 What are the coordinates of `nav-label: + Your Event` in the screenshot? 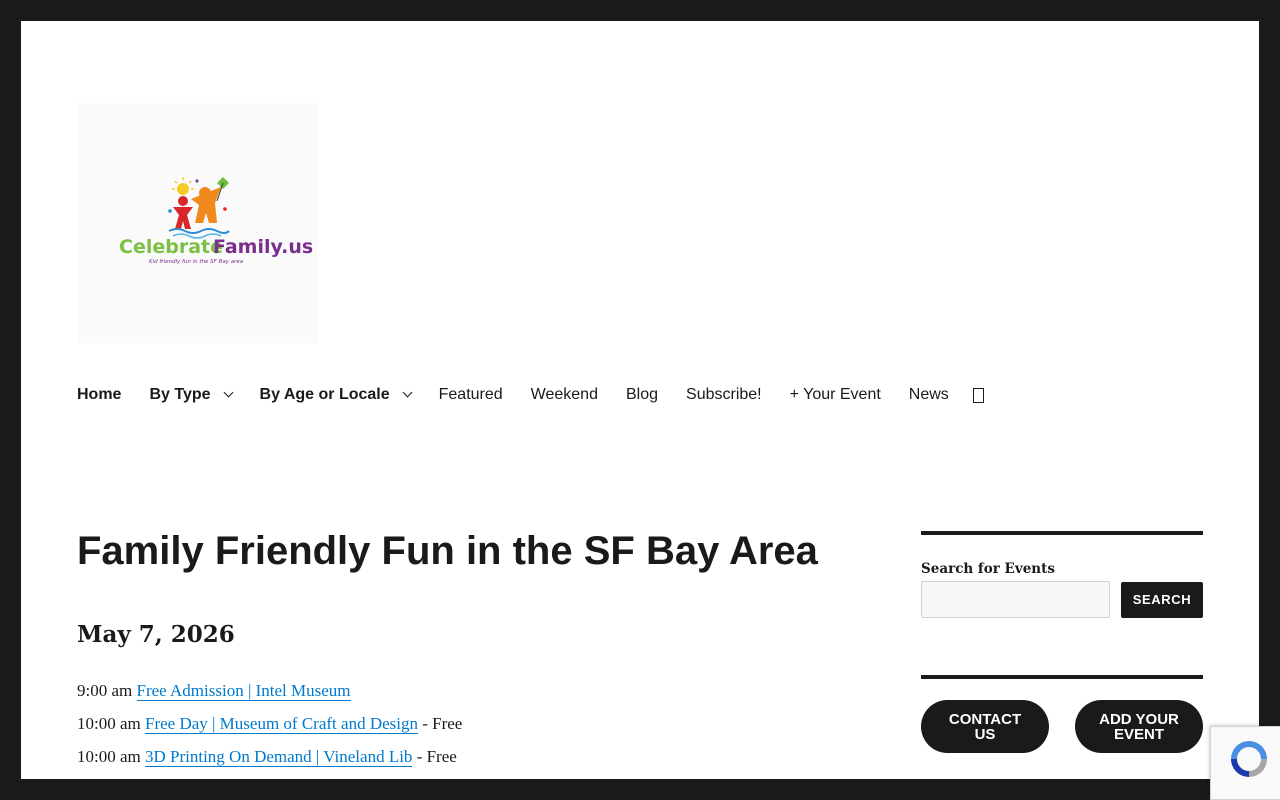 It's located at (835, 394).